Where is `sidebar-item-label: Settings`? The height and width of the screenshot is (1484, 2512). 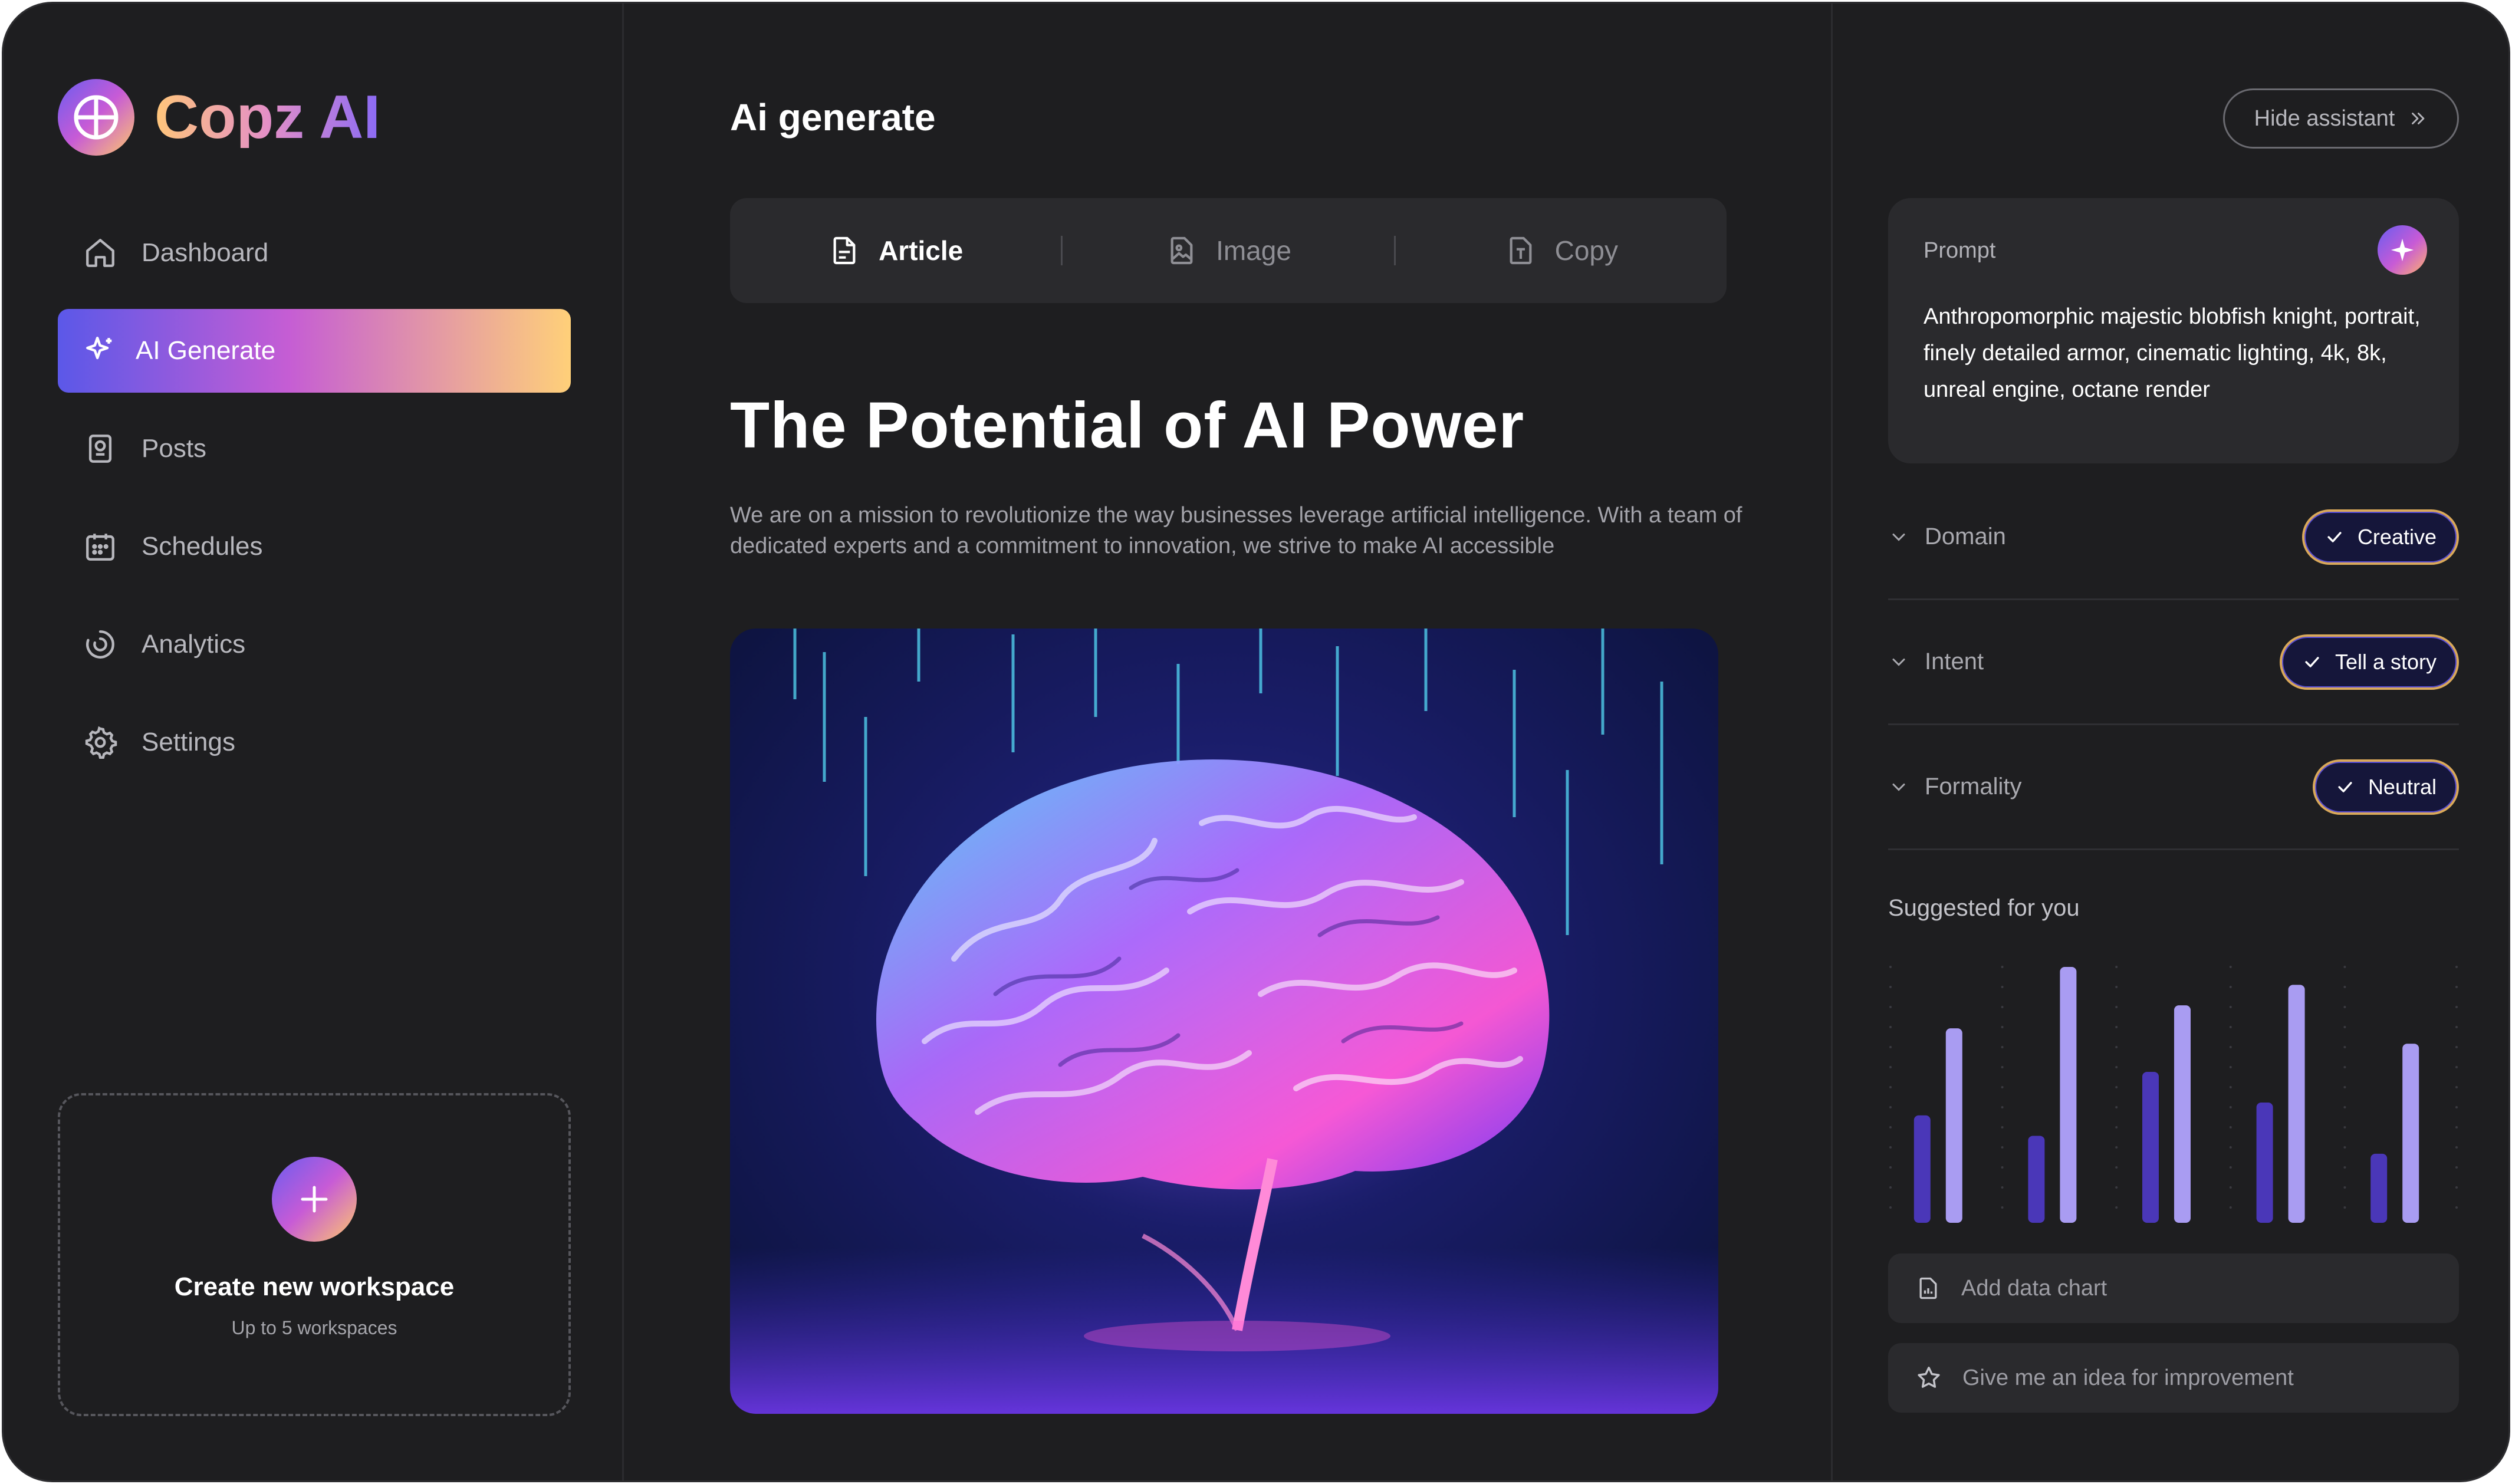 sidebar-item-label: Settings is located at coordinates (188, 742).